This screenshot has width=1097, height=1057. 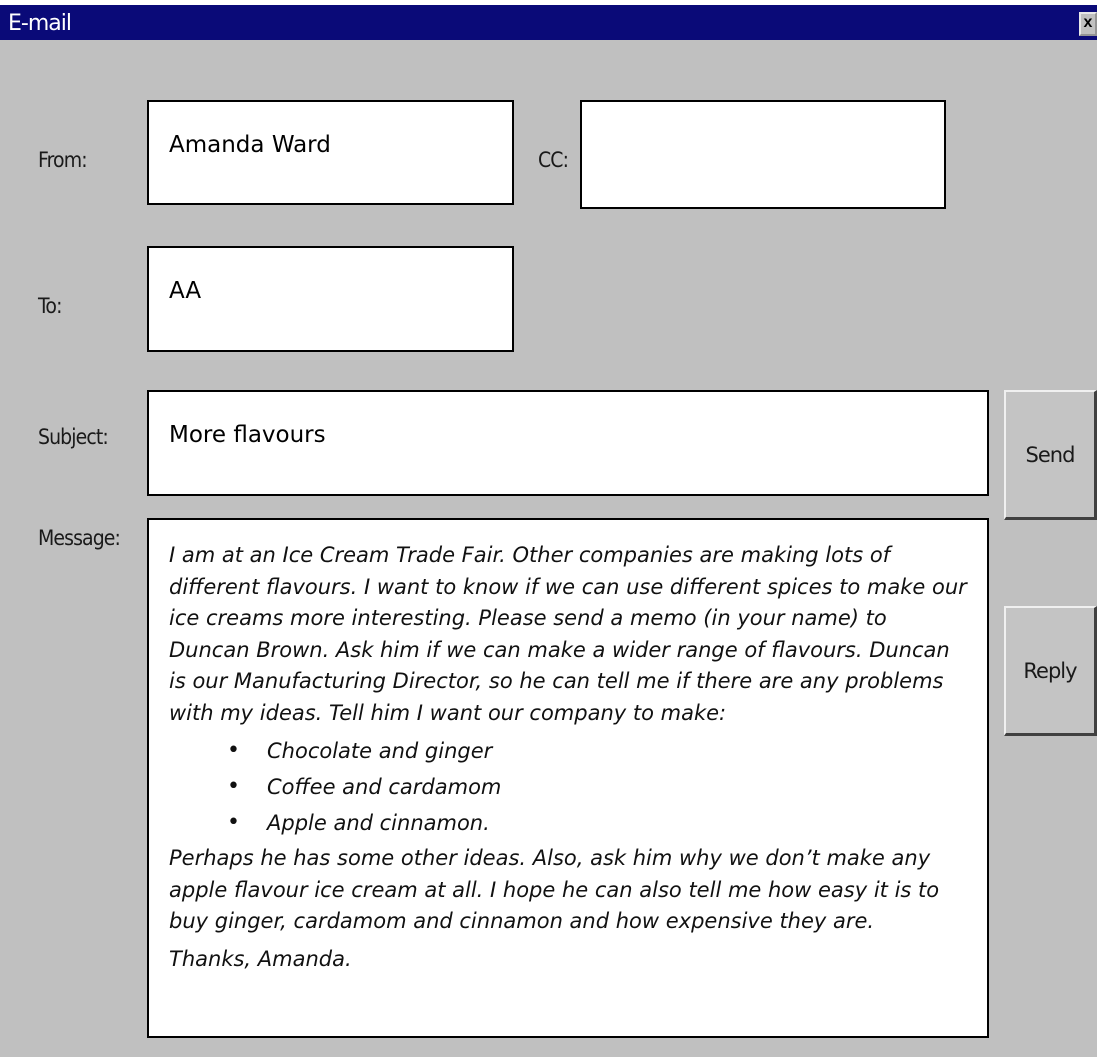 What do you see at coordinates (247, 435) in the screenshot?
I see `subject-value: More flavours` at bounding box center [247, 435].